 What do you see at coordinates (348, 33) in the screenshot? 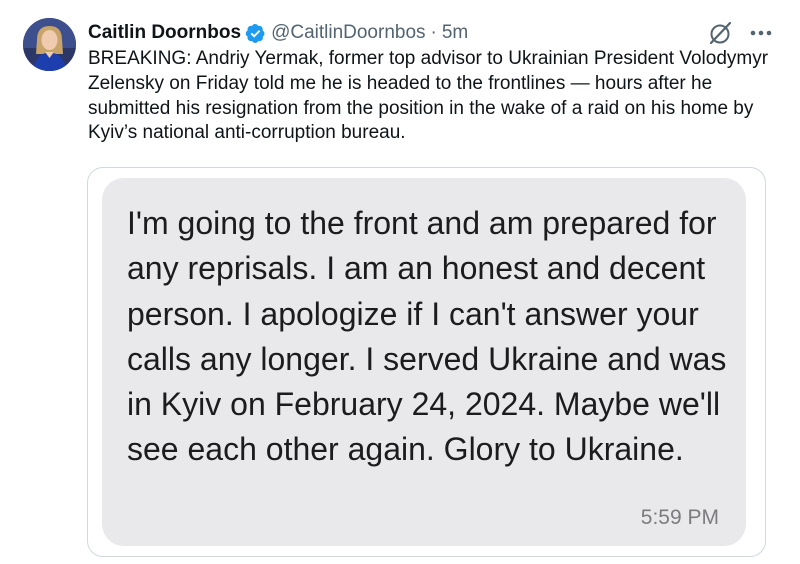
I see `author-handle: @CaitlinDoornbos` at bounding box center [348, 33].